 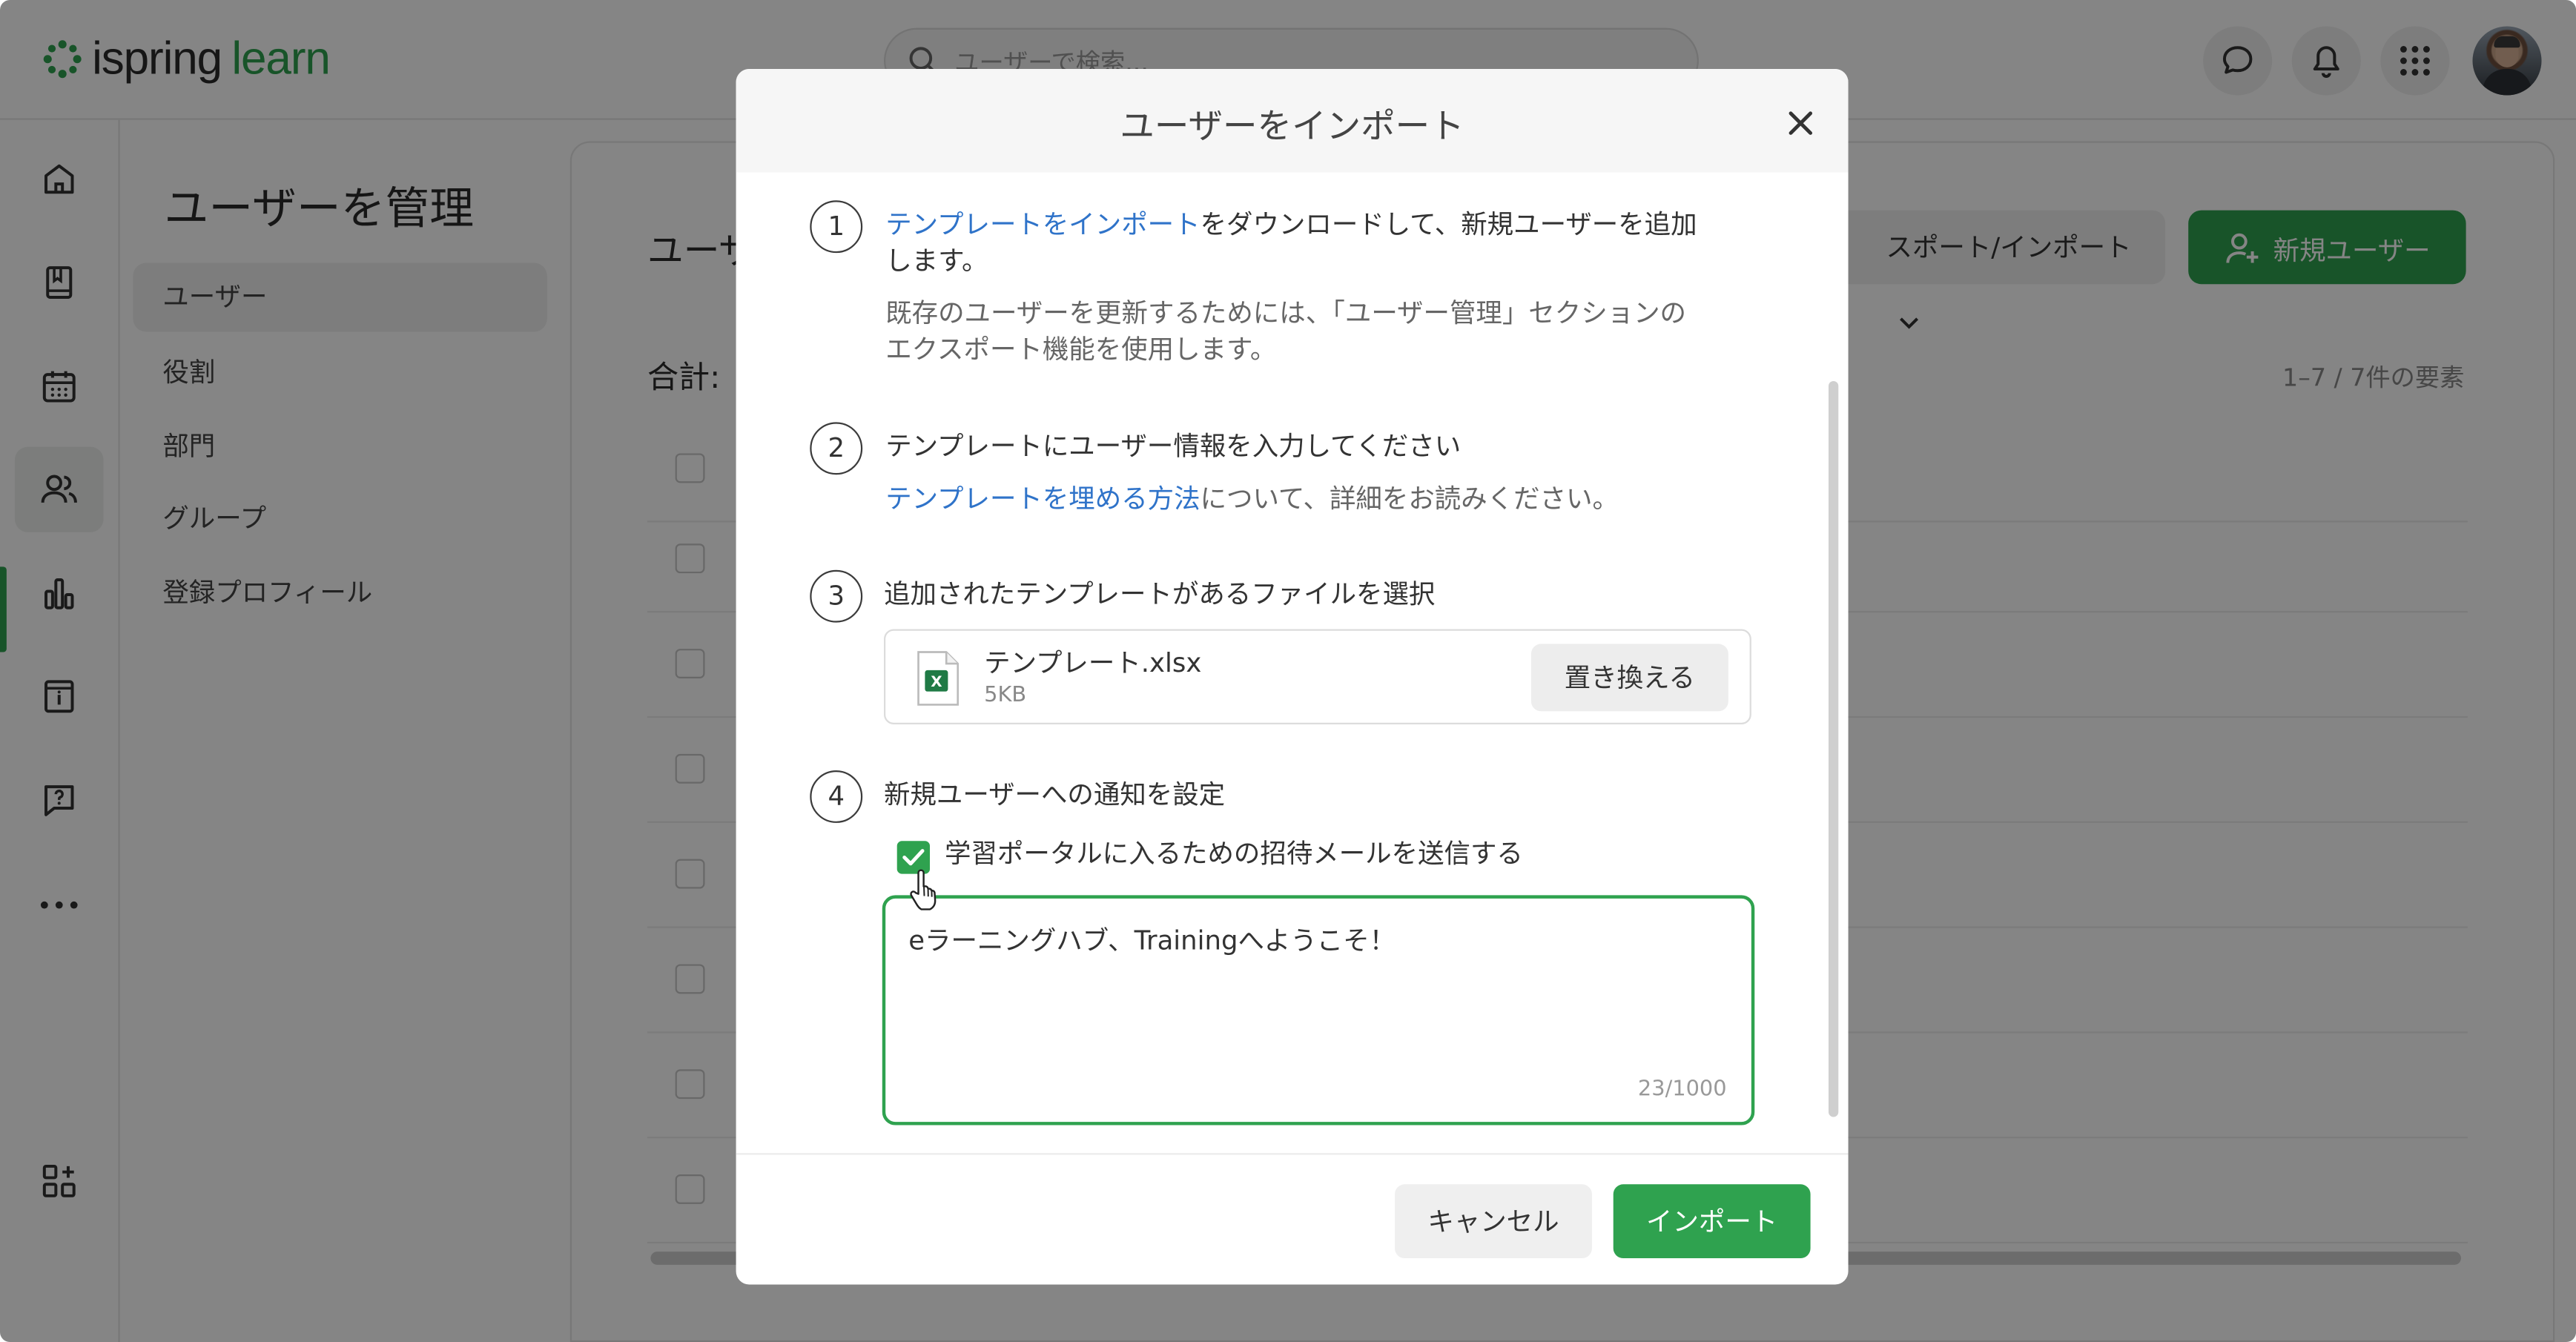 I want to click on close-button, so click(x=1800, y=123).